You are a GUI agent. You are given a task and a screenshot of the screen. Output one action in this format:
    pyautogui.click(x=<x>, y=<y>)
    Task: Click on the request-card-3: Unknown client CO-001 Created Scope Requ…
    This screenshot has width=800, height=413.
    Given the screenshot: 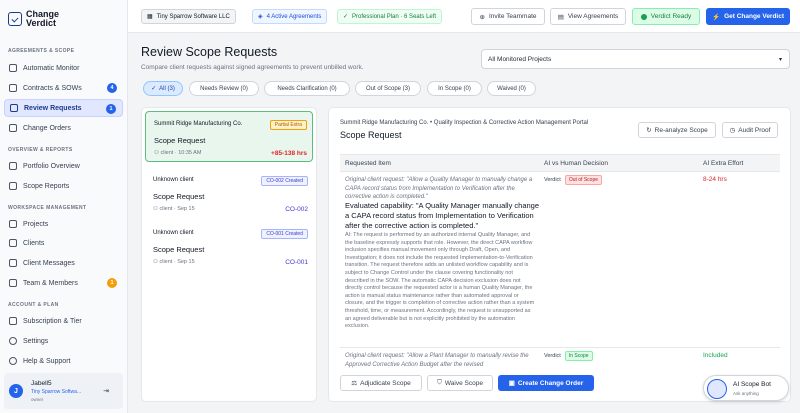 What is the action you would take?
    pyautogui.click(x=229, y=246)
    